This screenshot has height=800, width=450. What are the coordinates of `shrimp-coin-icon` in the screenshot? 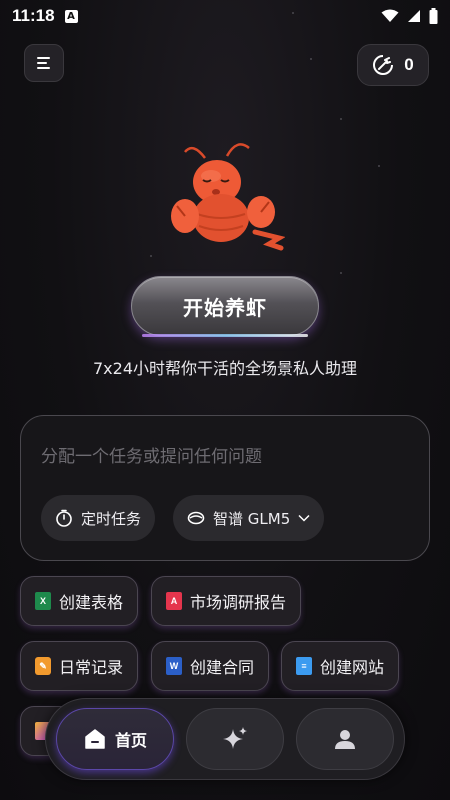 It's located at (383, 65).